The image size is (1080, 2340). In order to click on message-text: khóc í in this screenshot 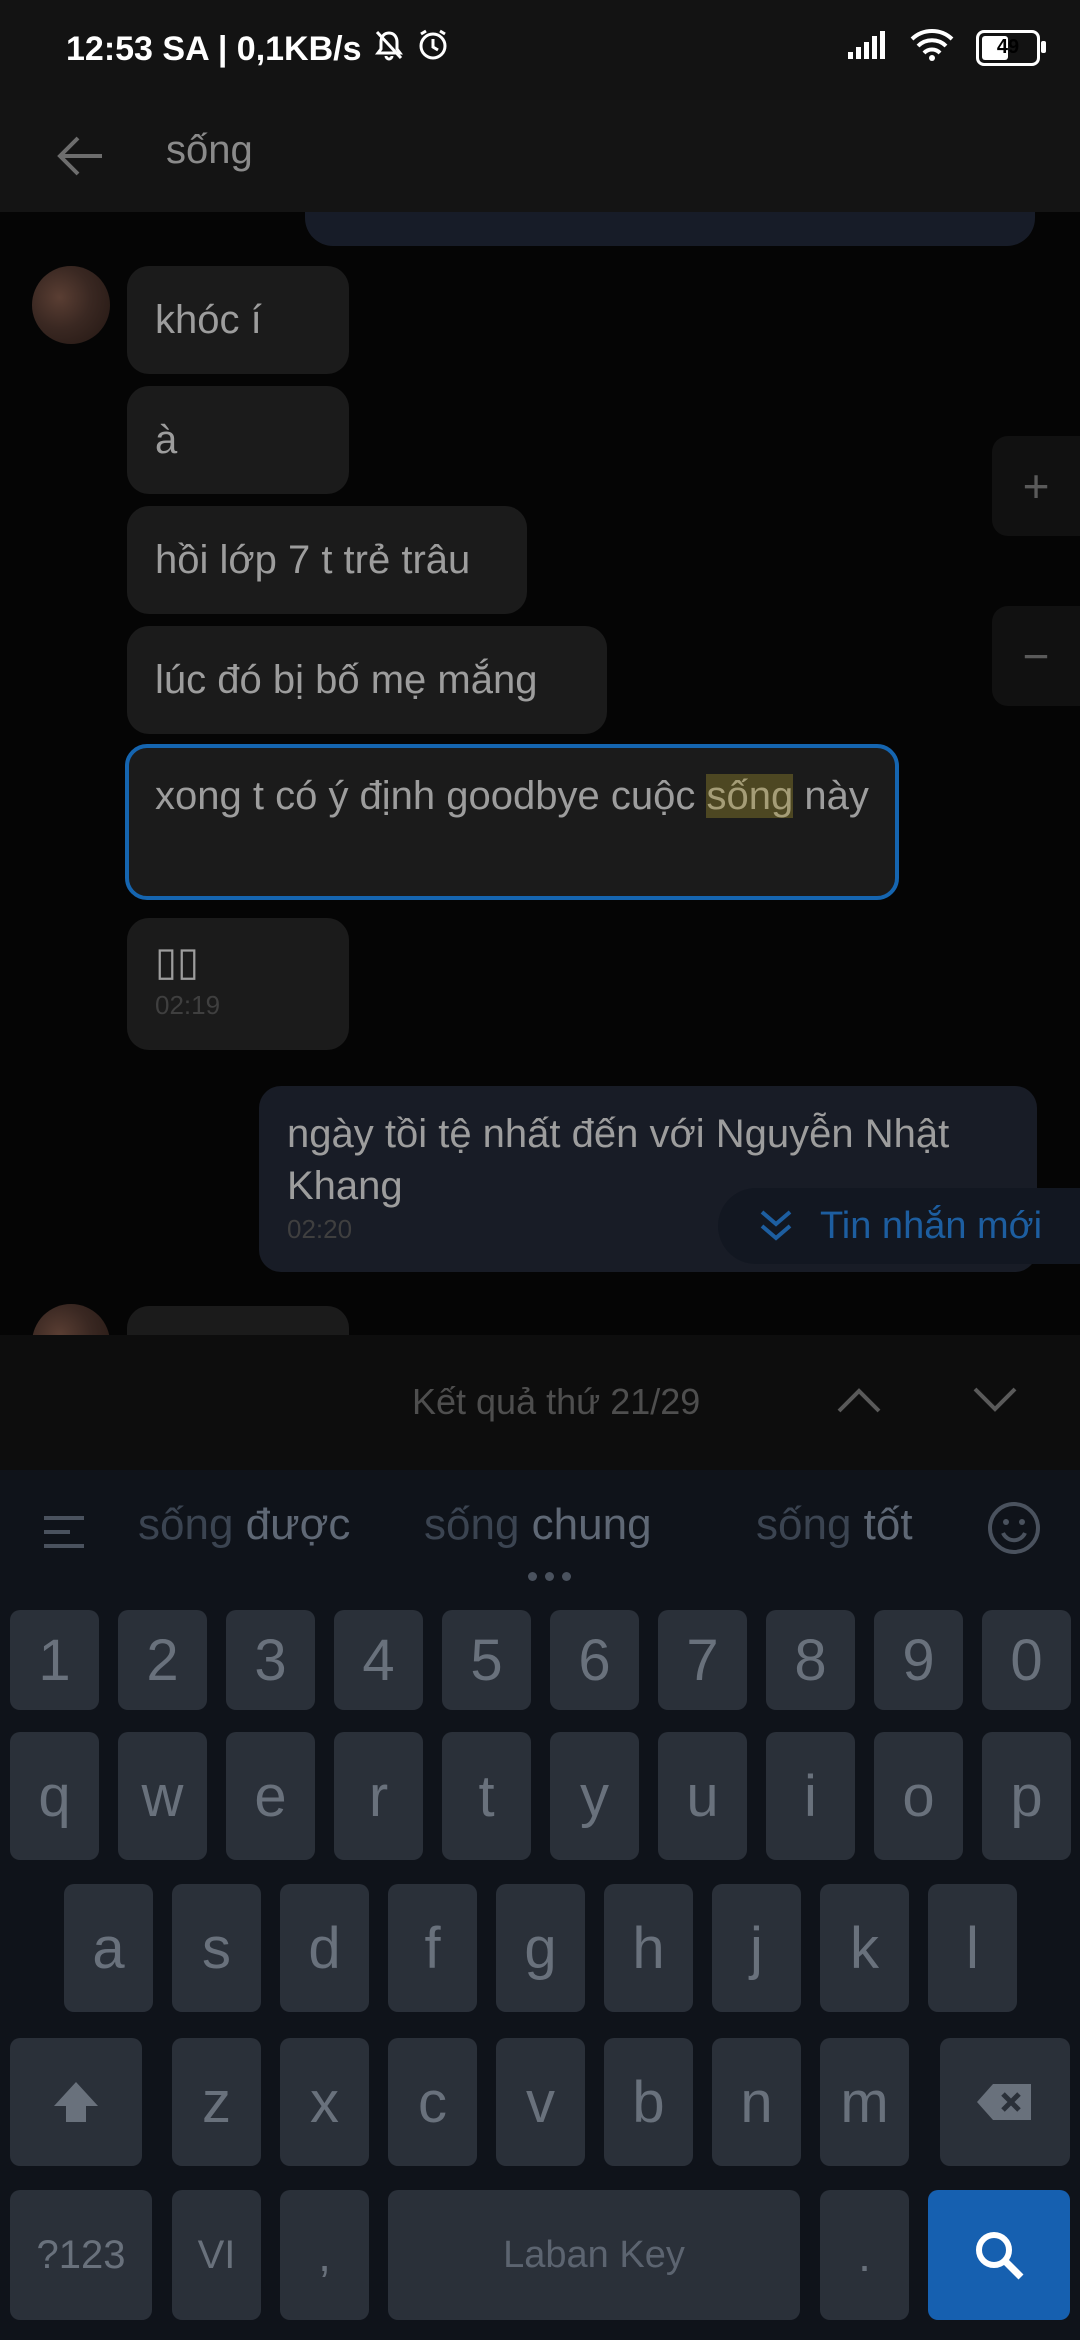, I will do `click(208, 320)`.